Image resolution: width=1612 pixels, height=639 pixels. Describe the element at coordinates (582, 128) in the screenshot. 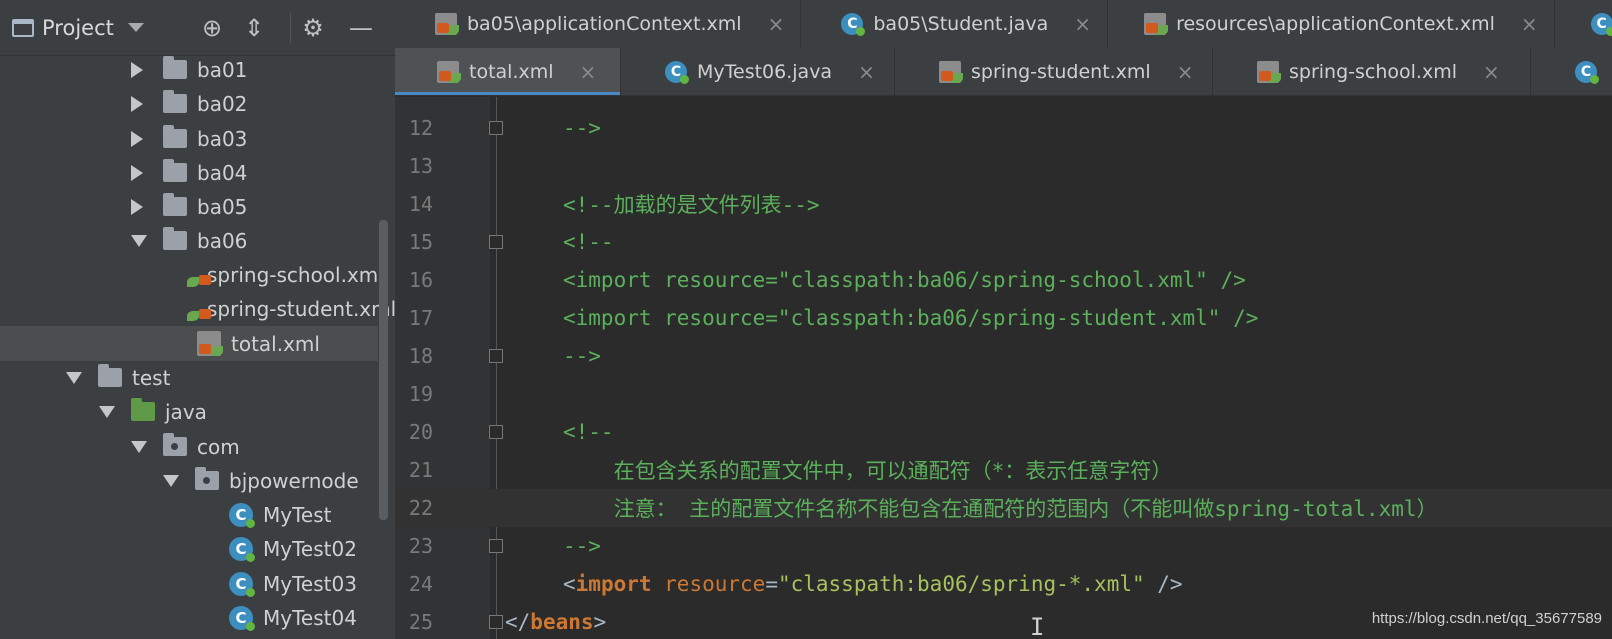

I see `code-text: -->` at that location.